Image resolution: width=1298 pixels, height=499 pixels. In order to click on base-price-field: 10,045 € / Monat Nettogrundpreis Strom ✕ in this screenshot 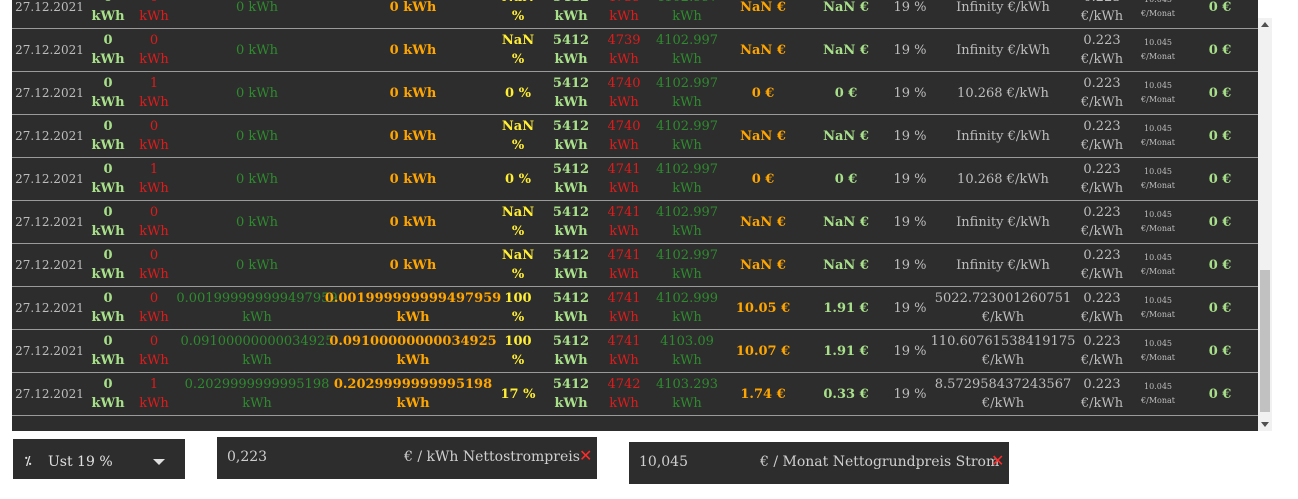, I will do `click(819, 463)`.